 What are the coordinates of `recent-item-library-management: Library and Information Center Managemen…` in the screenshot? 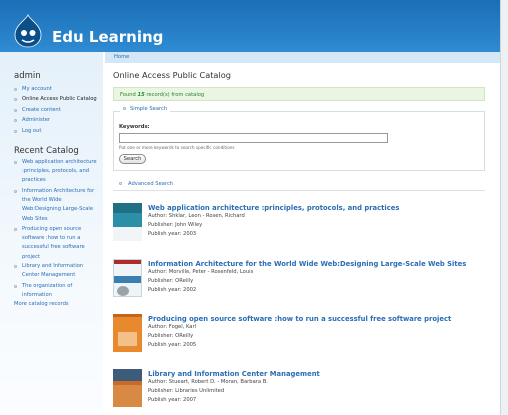 It's located at (48, 271).